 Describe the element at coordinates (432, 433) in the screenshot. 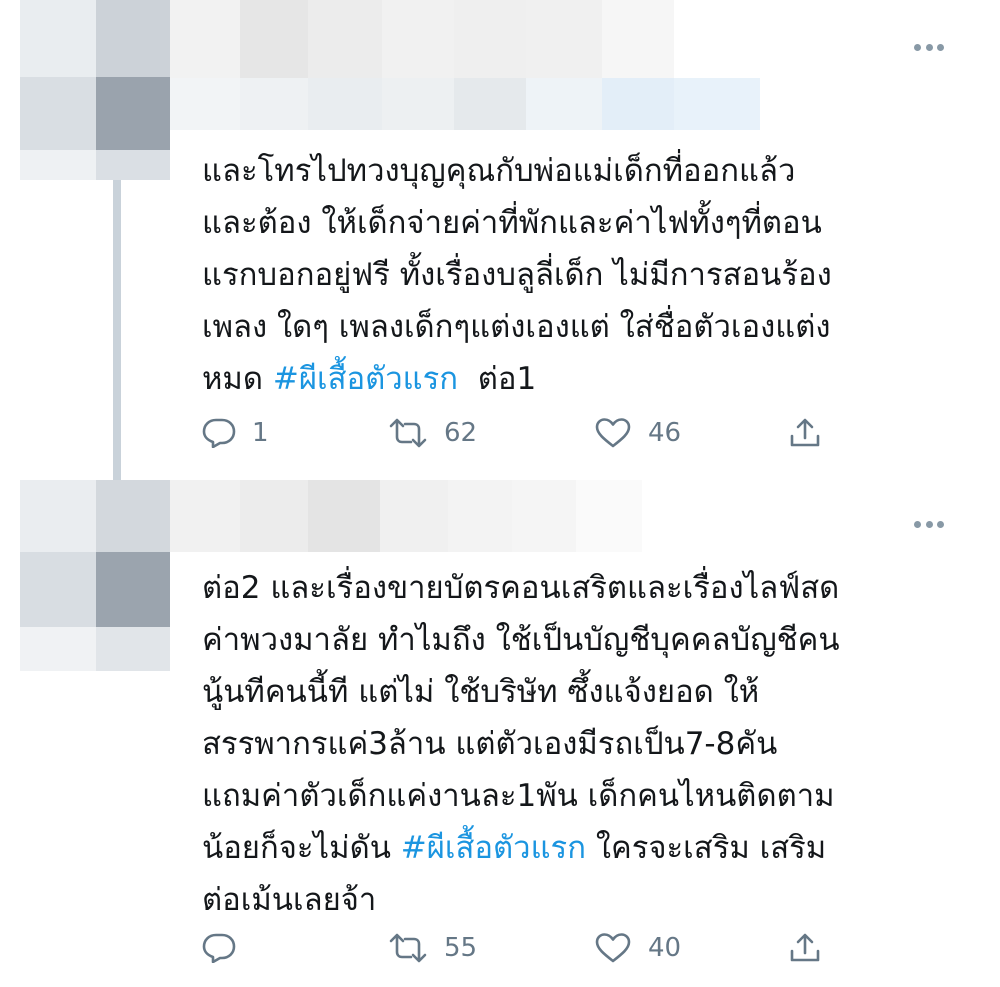

I see `retweet-button: 62` at that location.